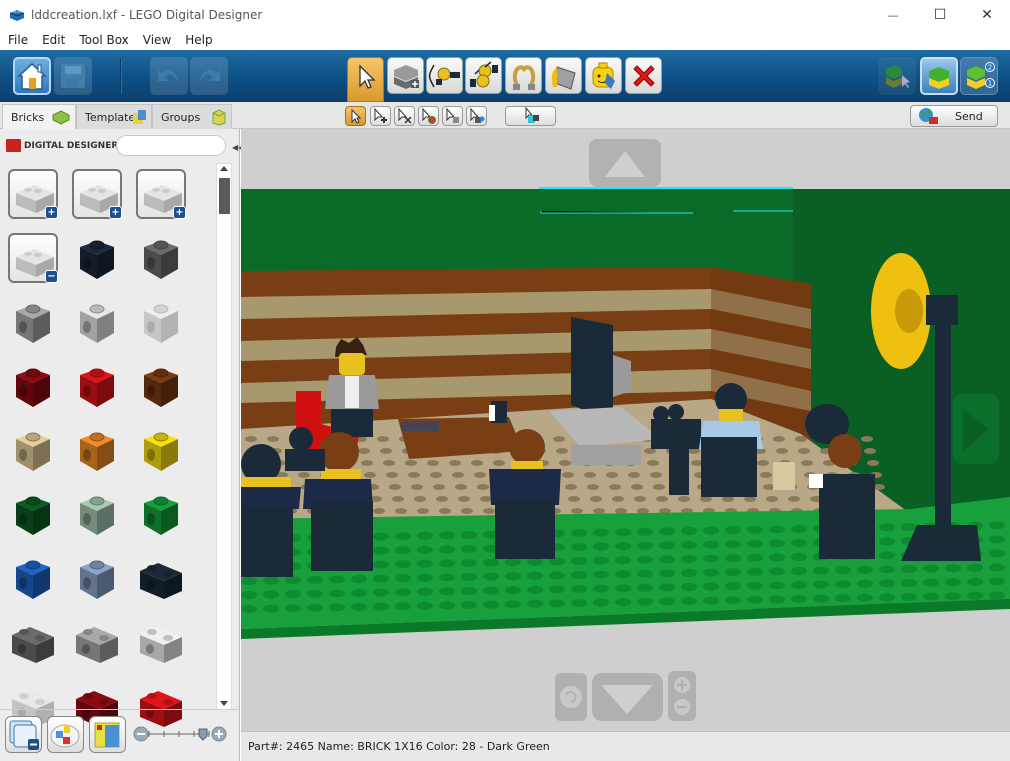 Image resolution: width=1010 pixels, height=761 pixels. What do you see at coordinates (483, 75) in the screenshot?
I see `hinge-align-tool-button` at bounding box center [483, 75].